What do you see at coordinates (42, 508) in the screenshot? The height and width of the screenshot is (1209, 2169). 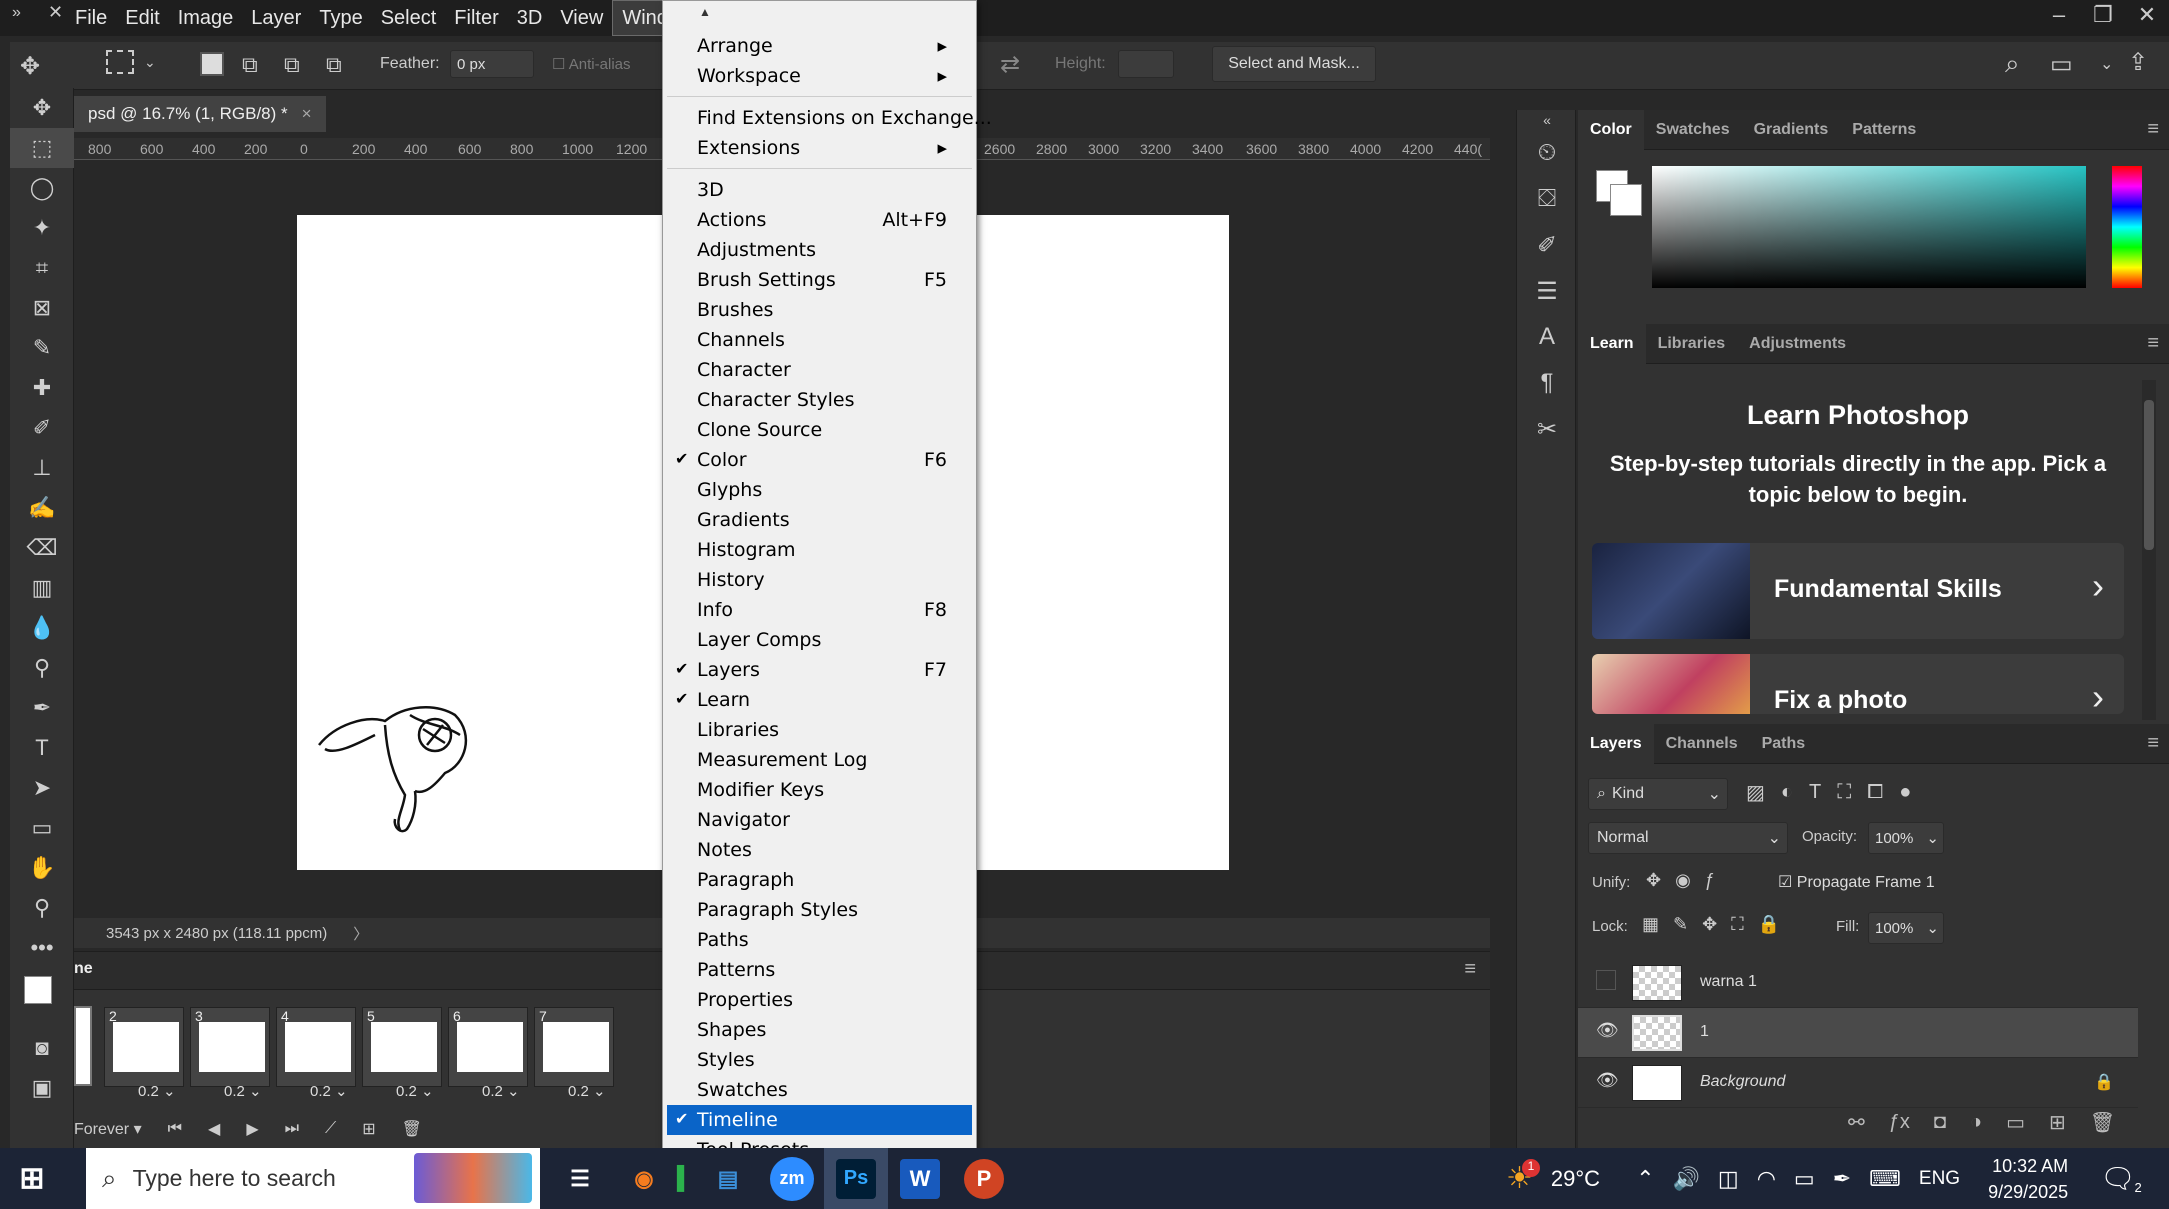 I see `history-brush-icon: ✍` at bounding box center [42, 508].